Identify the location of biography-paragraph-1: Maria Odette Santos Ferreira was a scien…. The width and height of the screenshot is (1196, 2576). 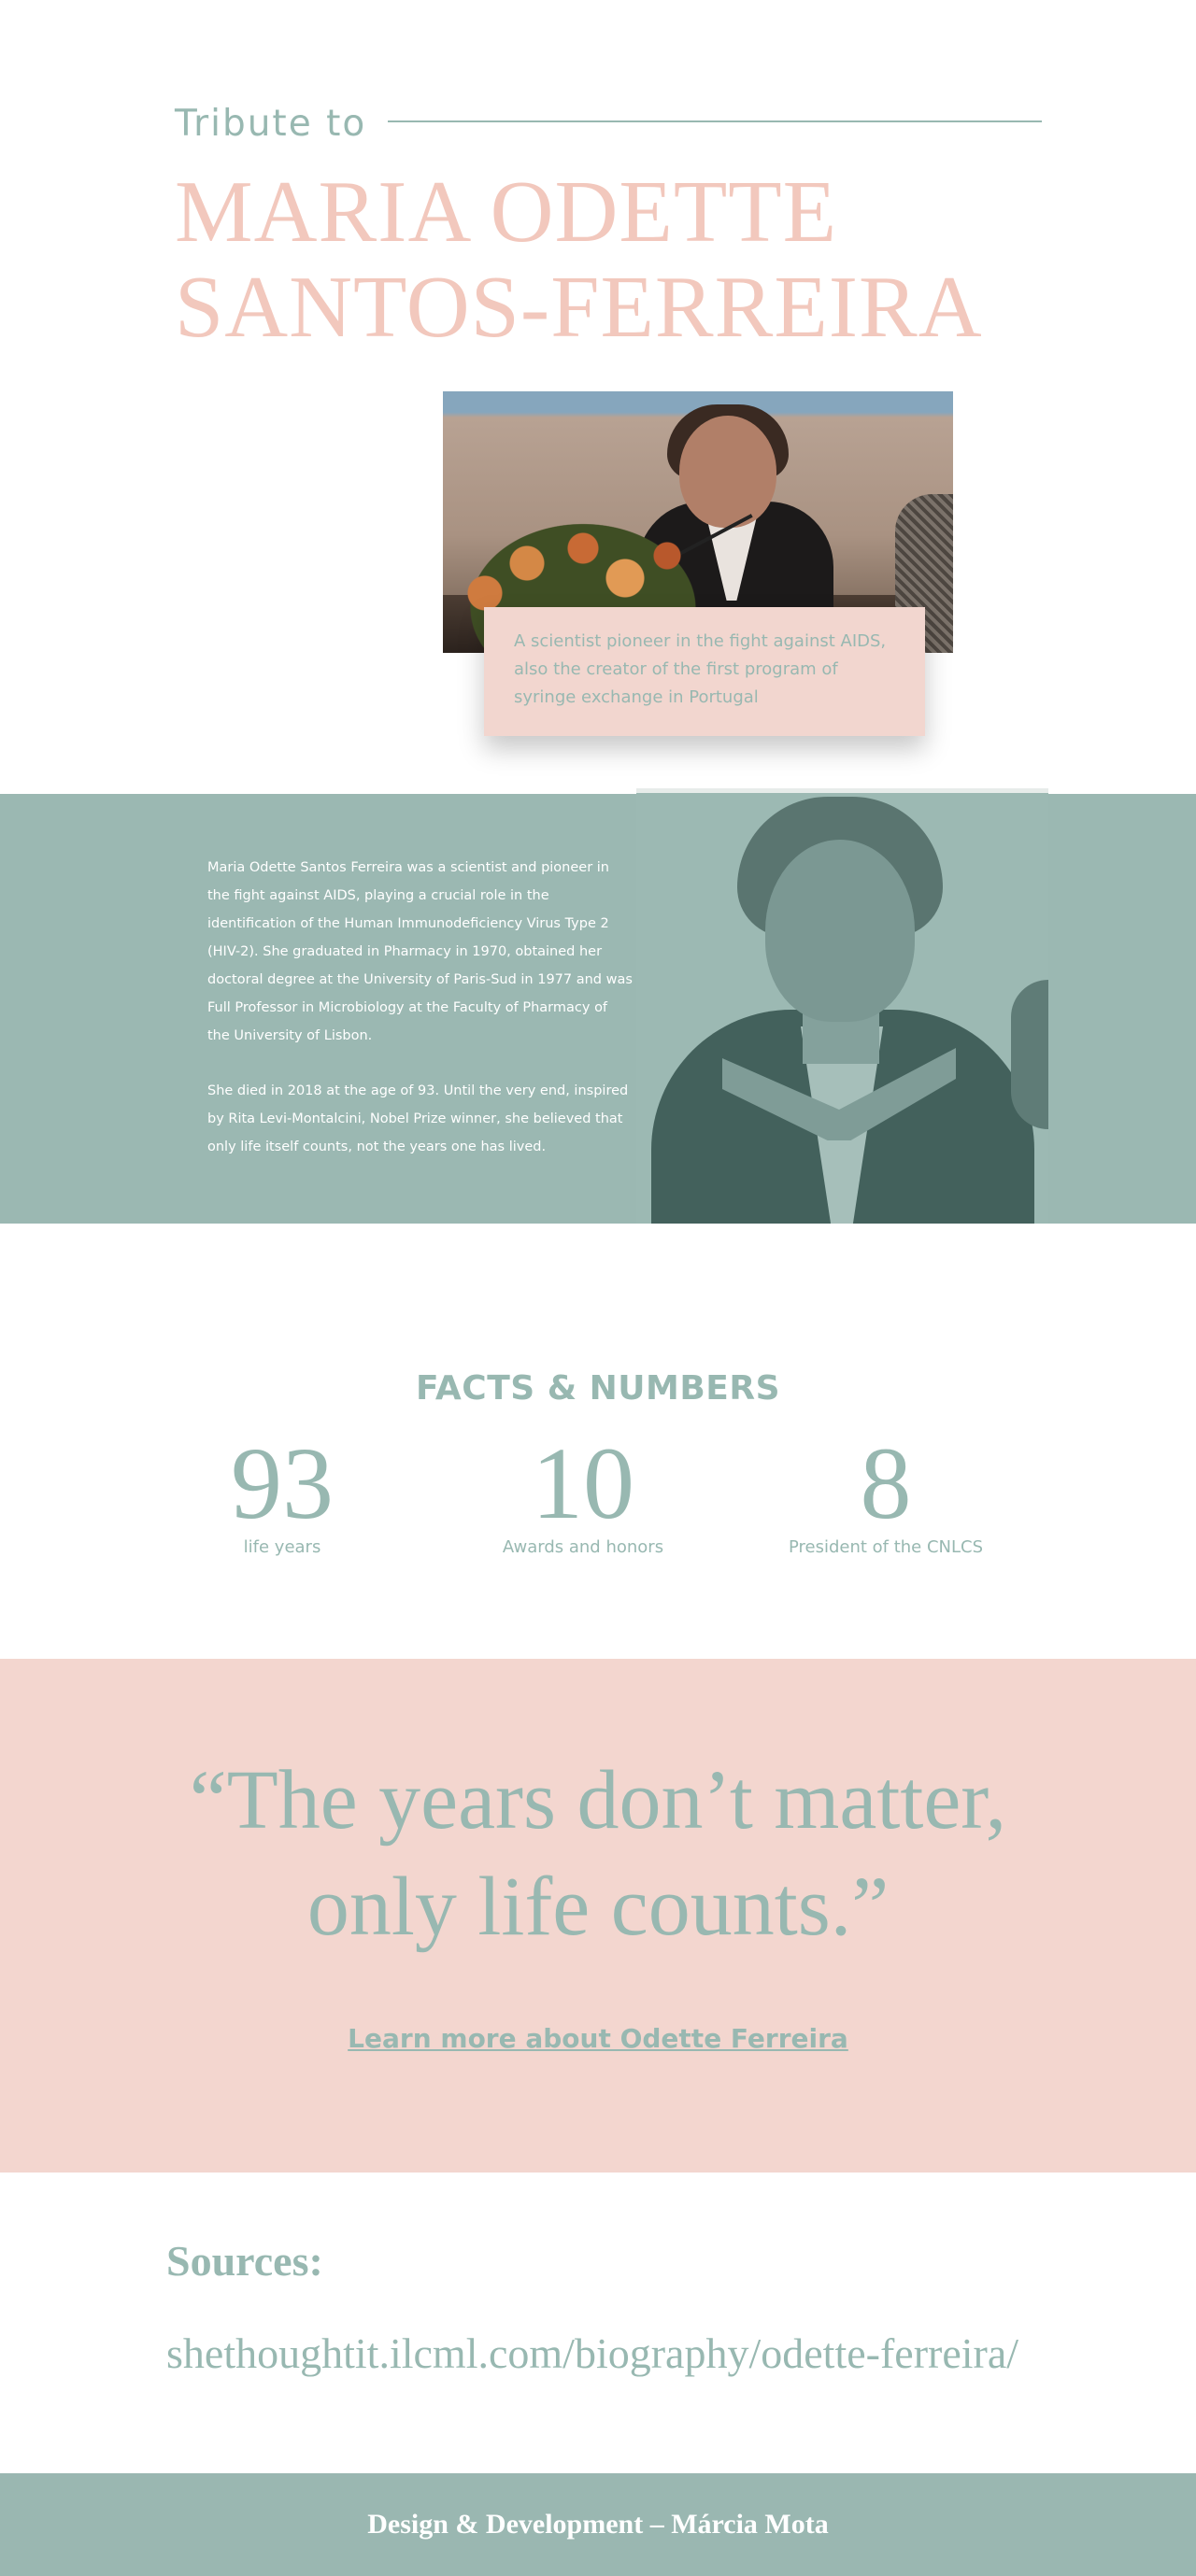
(420, 951).